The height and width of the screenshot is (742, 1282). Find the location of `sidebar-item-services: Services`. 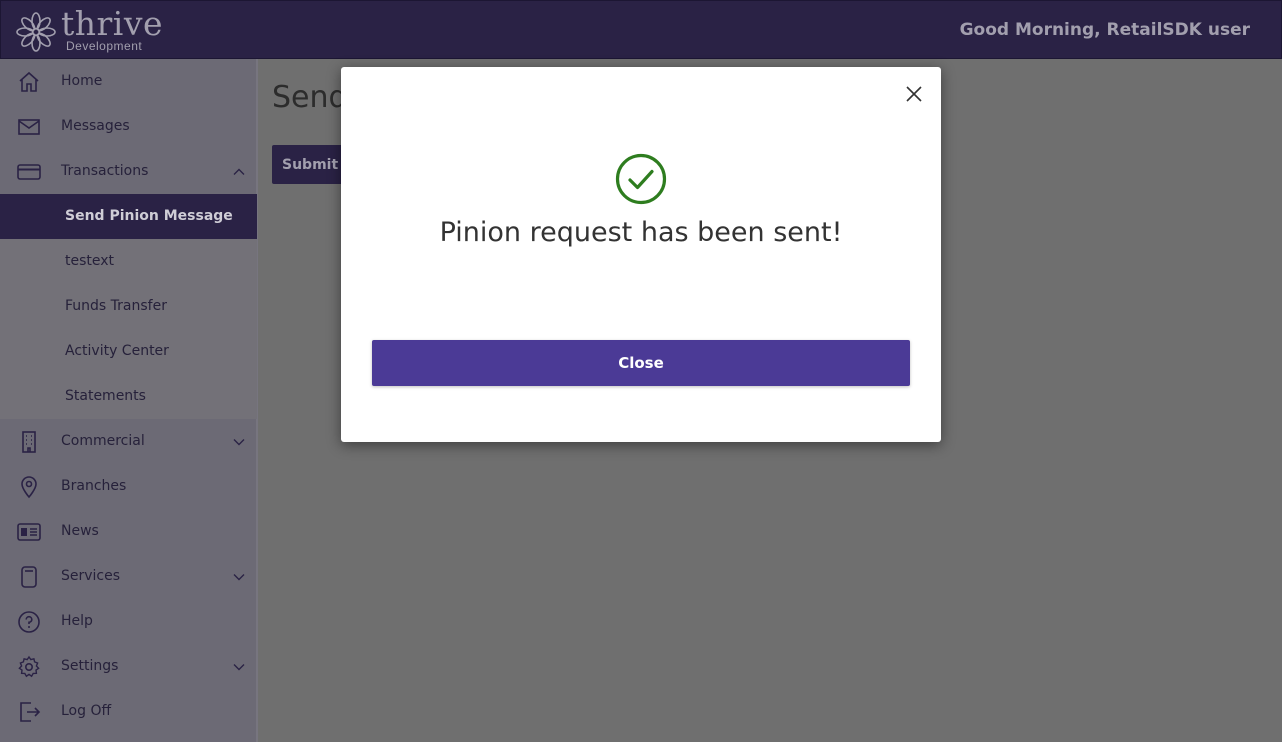

sidebar-item-services: Services is located at coordinates (128, 576).